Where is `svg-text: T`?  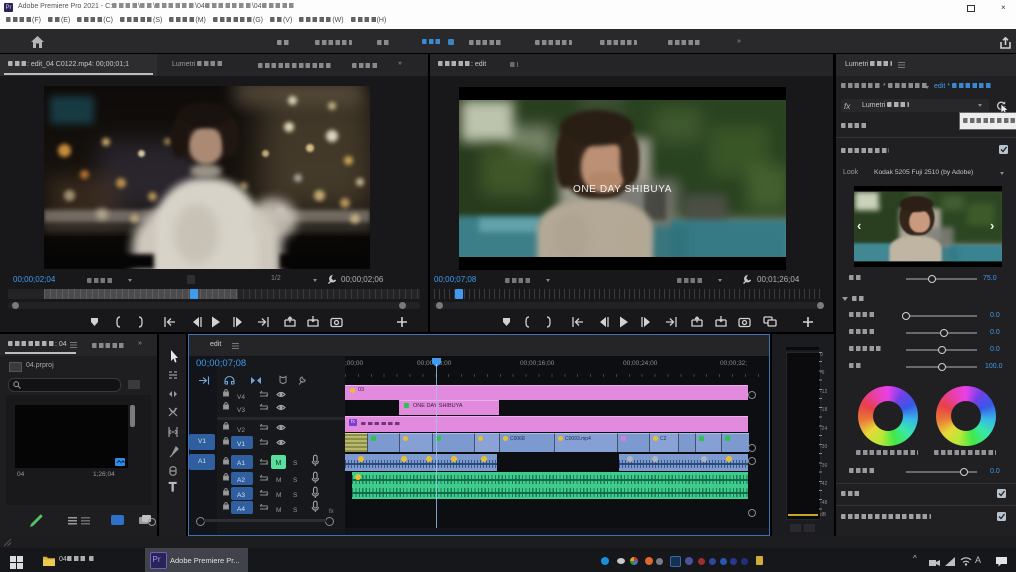
svg-text: T is located at coordinates (173, 486).